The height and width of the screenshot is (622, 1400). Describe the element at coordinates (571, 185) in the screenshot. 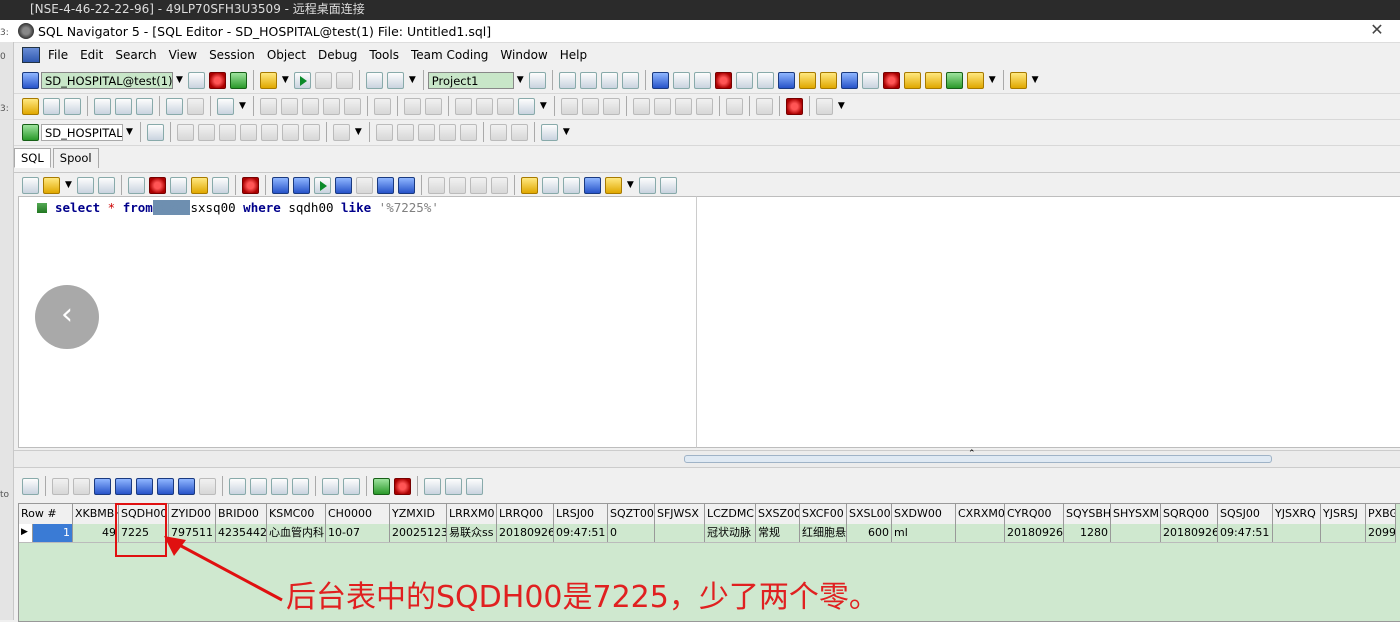

I see `binoculars-icon` at that location.